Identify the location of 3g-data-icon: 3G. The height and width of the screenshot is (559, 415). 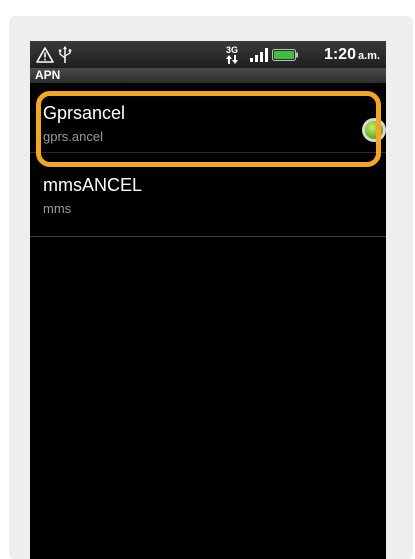
(232, 54).